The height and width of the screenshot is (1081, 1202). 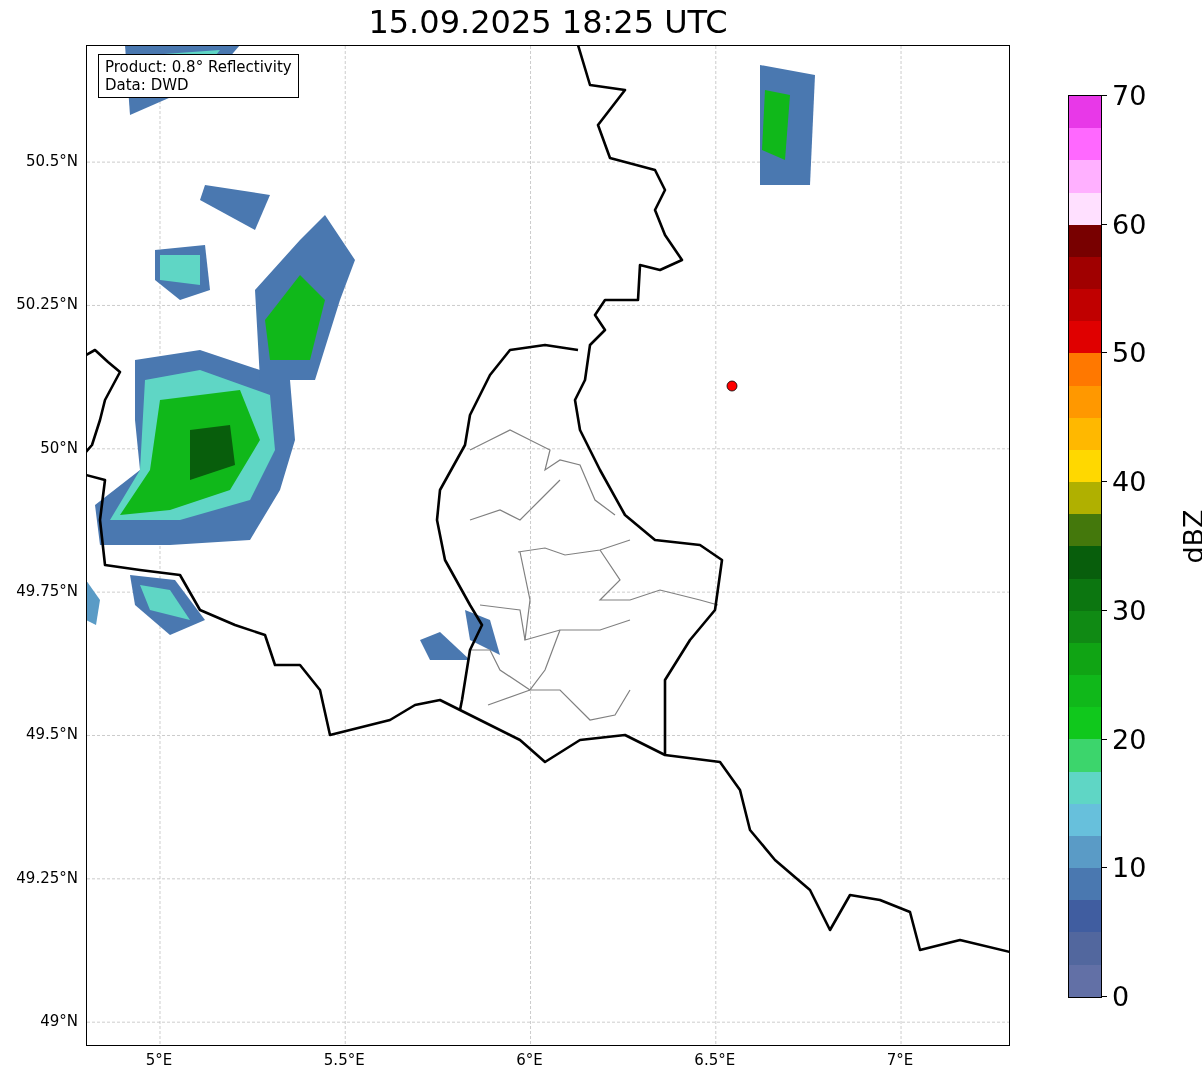 What do you see at coordinates (548, 22) in the screenshot?
I see `chart-title: 15.09.2025 18:25 UTC` at bounding box center [548, 22].